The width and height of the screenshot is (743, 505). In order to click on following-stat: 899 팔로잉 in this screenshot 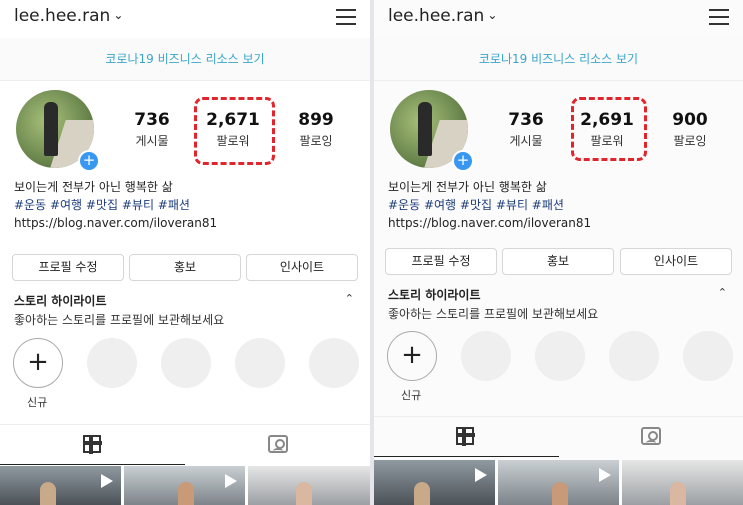, I will do `click(316, 129)`.